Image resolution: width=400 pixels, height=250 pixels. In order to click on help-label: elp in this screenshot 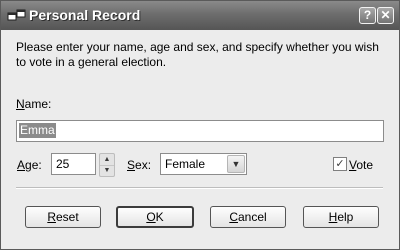, I will do `click(345, 217)`.